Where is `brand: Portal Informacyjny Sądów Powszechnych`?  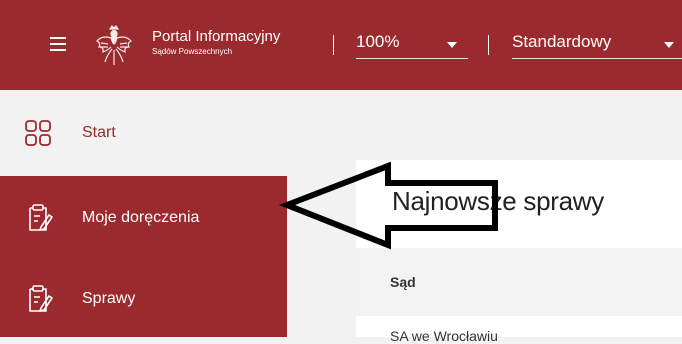
brand: Portal Informacyjny Sądów Powszechnych is located at coordinates (216, 43).